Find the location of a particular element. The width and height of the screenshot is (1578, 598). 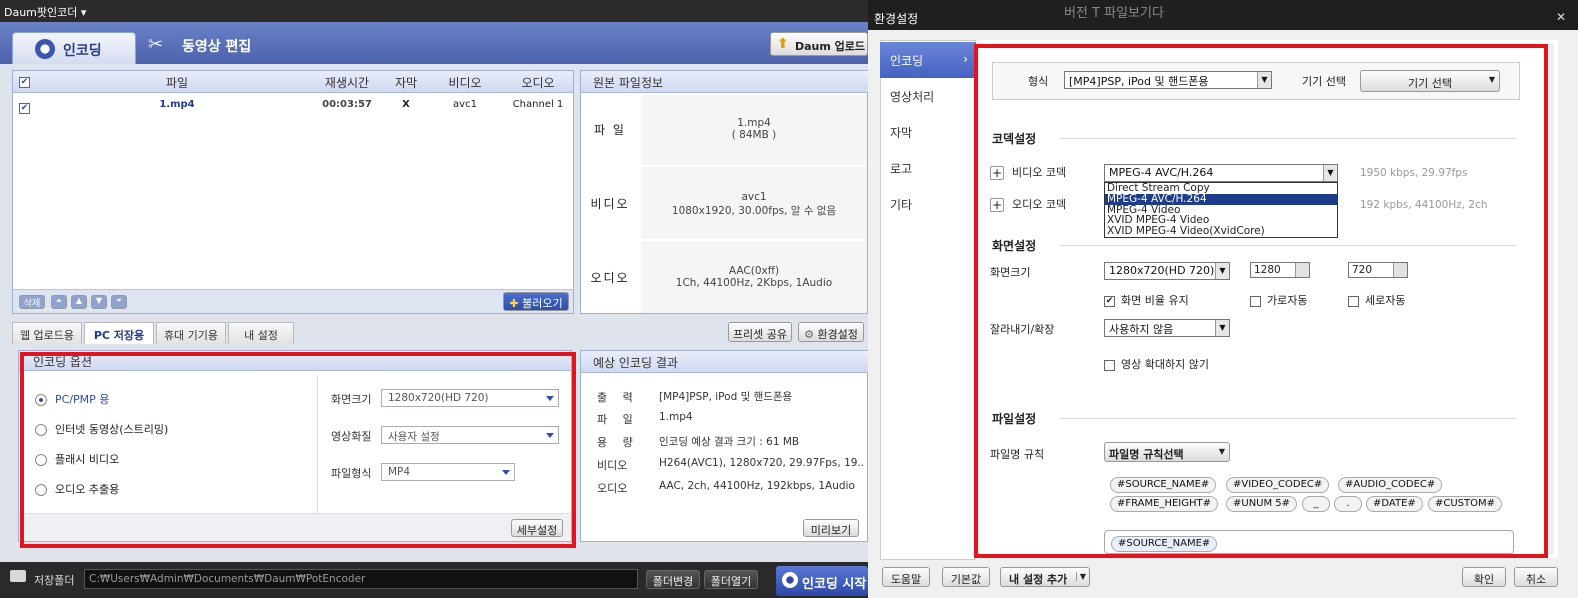

auto-width-checkbox: 가로자동 is located at coordinates (1278, 300).